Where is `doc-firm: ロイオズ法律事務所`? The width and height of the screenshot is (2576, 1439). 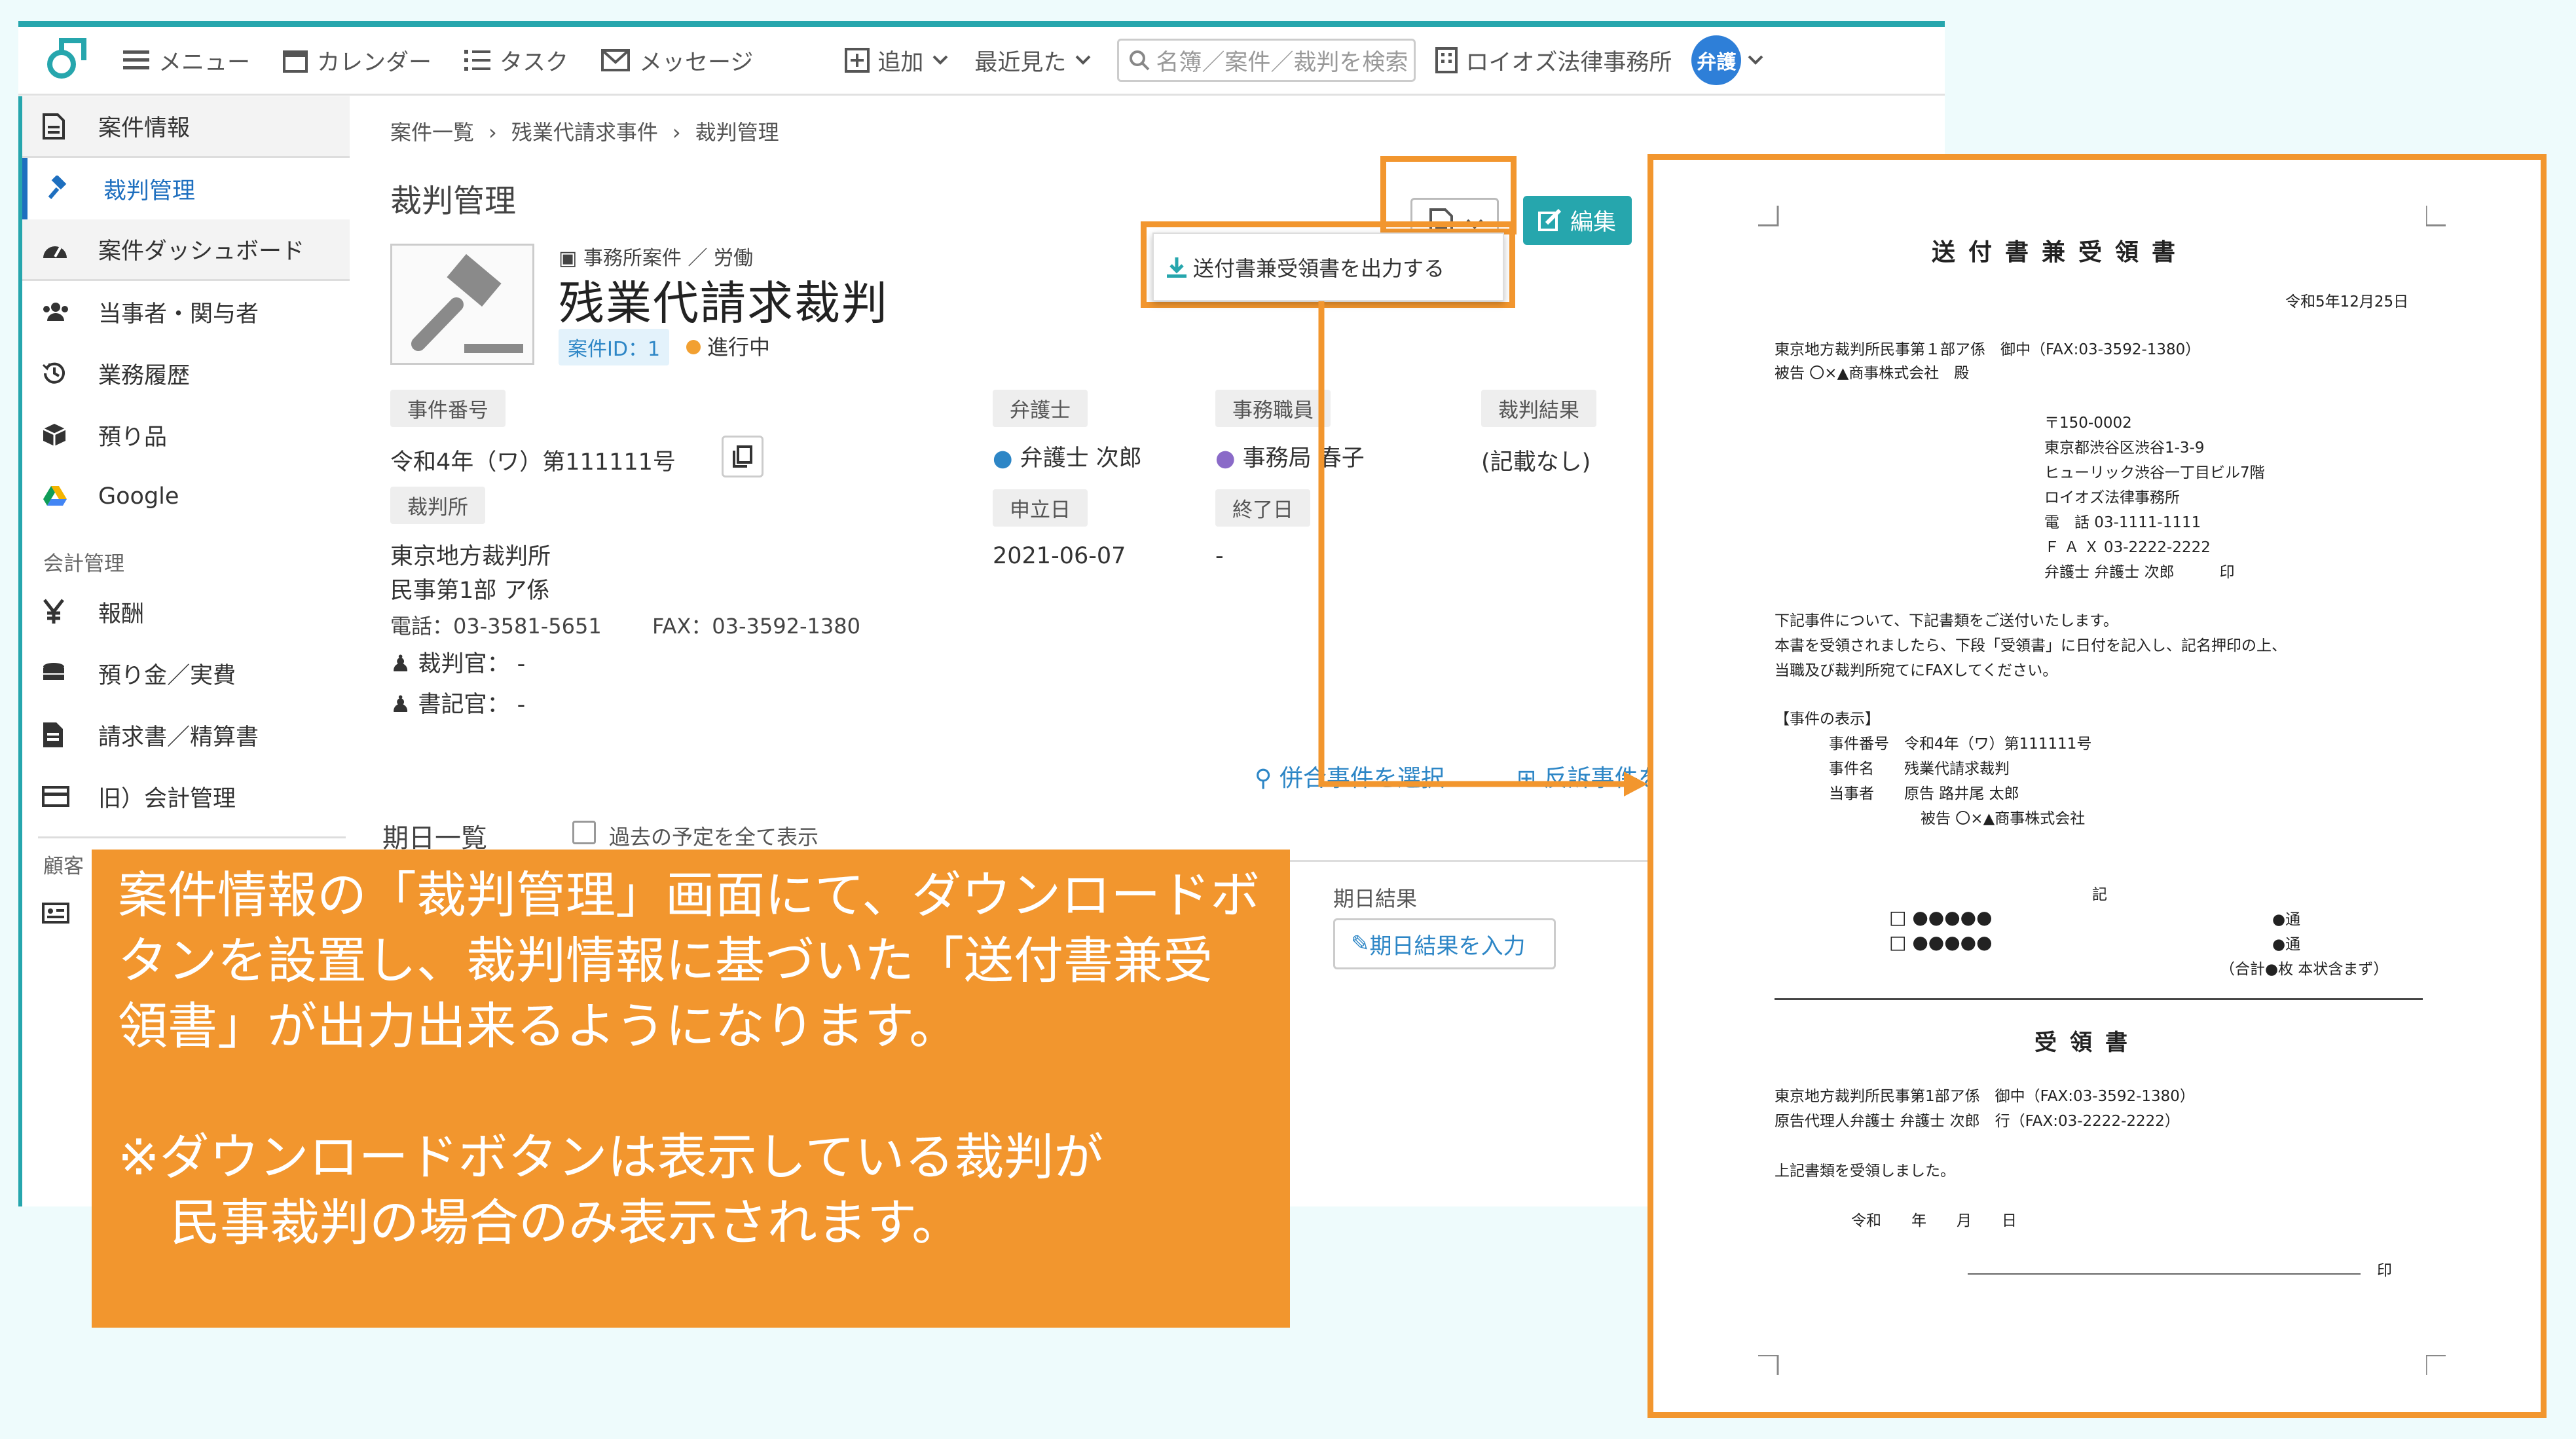 doc-firm: ロイオズ法律事務所 is located at coordinates (2112, 498).